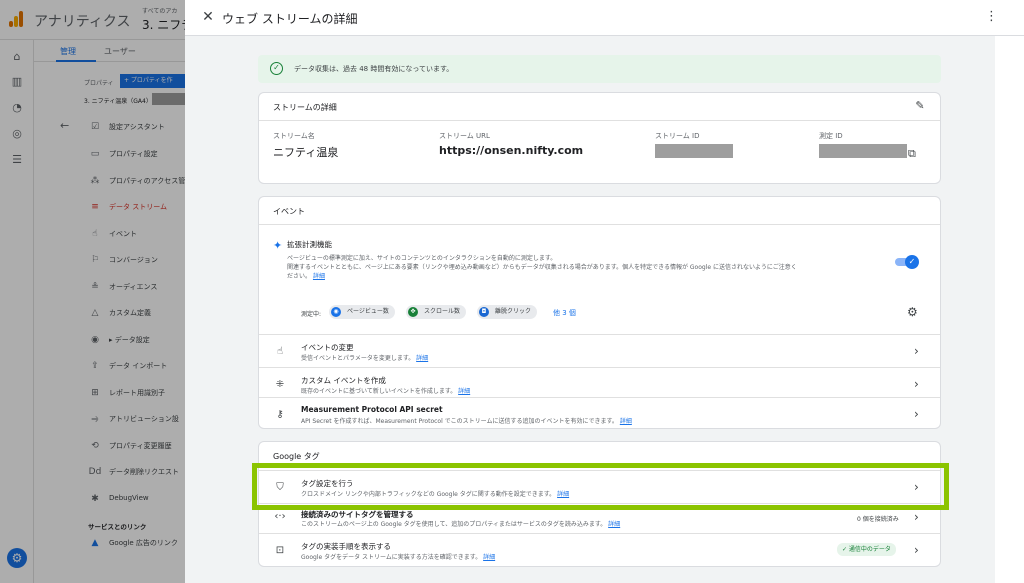  I want to click on modify-events-row: ☝ イベントの変更 受信イベントとパラメータを変更します。 詳細 ›, so click(599, 350).